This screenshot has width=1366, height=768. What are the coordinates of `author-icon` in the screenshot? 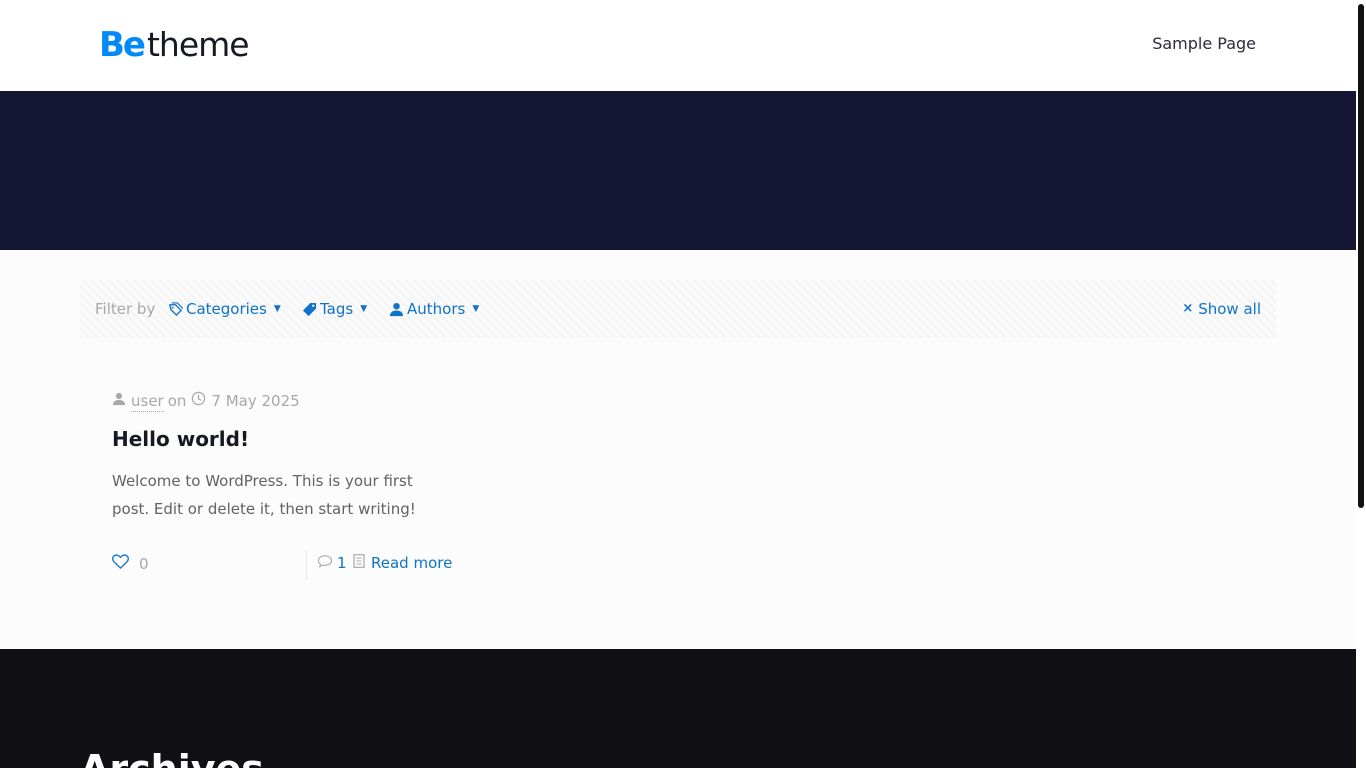 It's located at (119, 401).